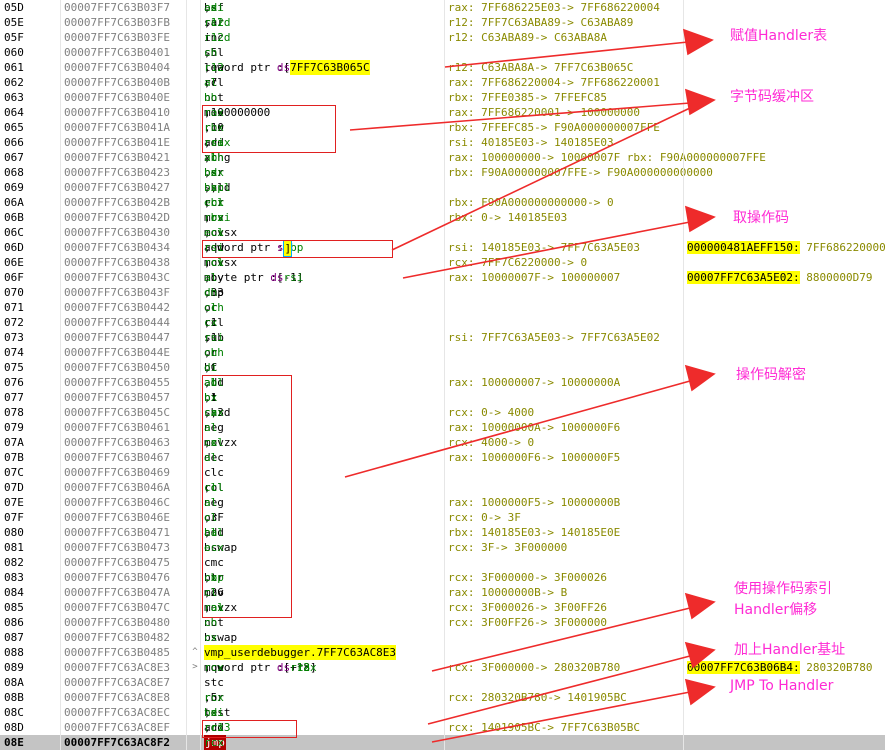 Image resolution: width=885 pixels, height=750 pixels. I want to click on annotation-index-handler: 使用操作码索引, so click(783, 589).